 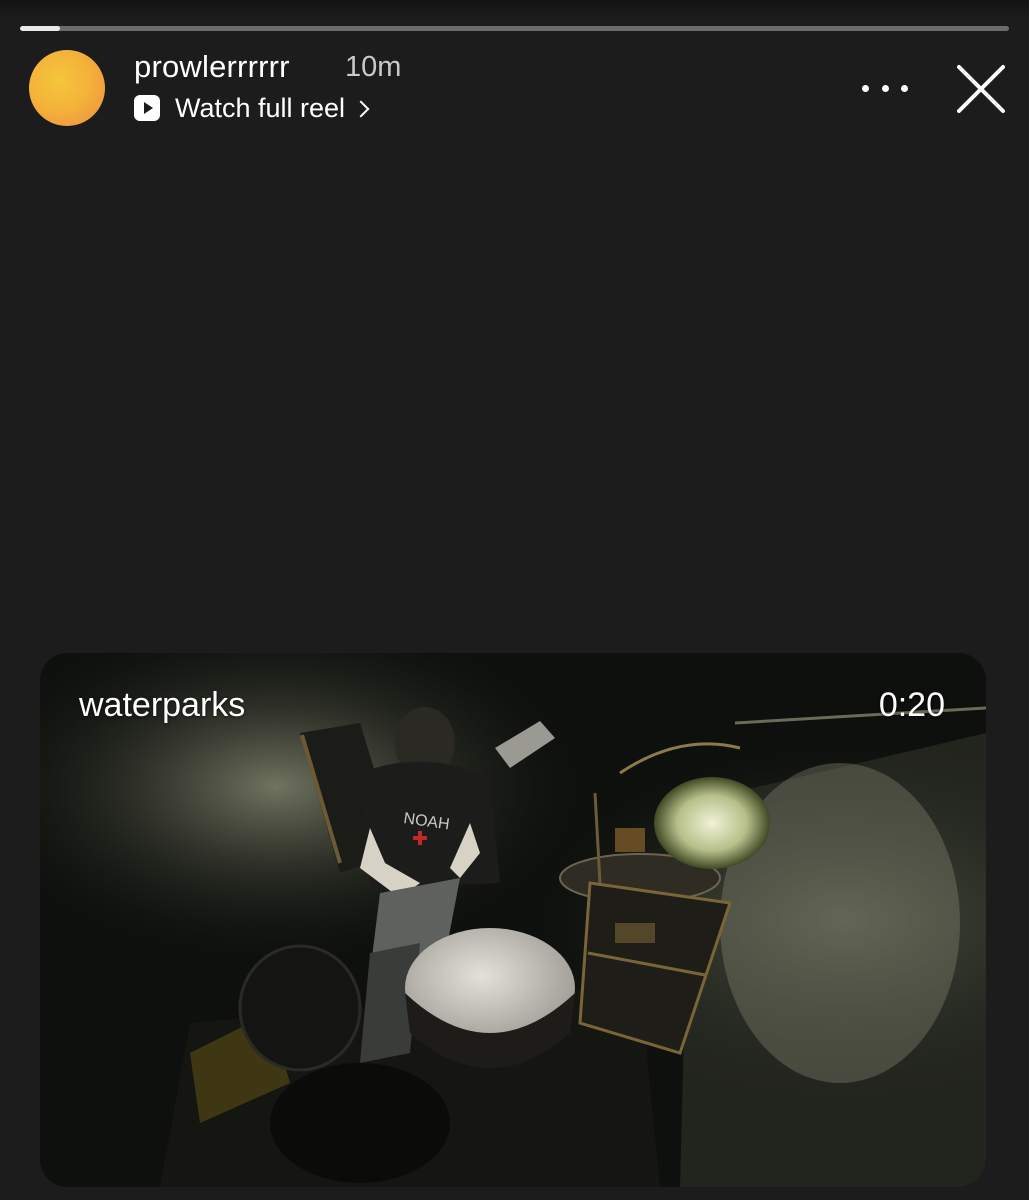 I want to click on reel-duration: 0:20, so click(x=911, y=705).